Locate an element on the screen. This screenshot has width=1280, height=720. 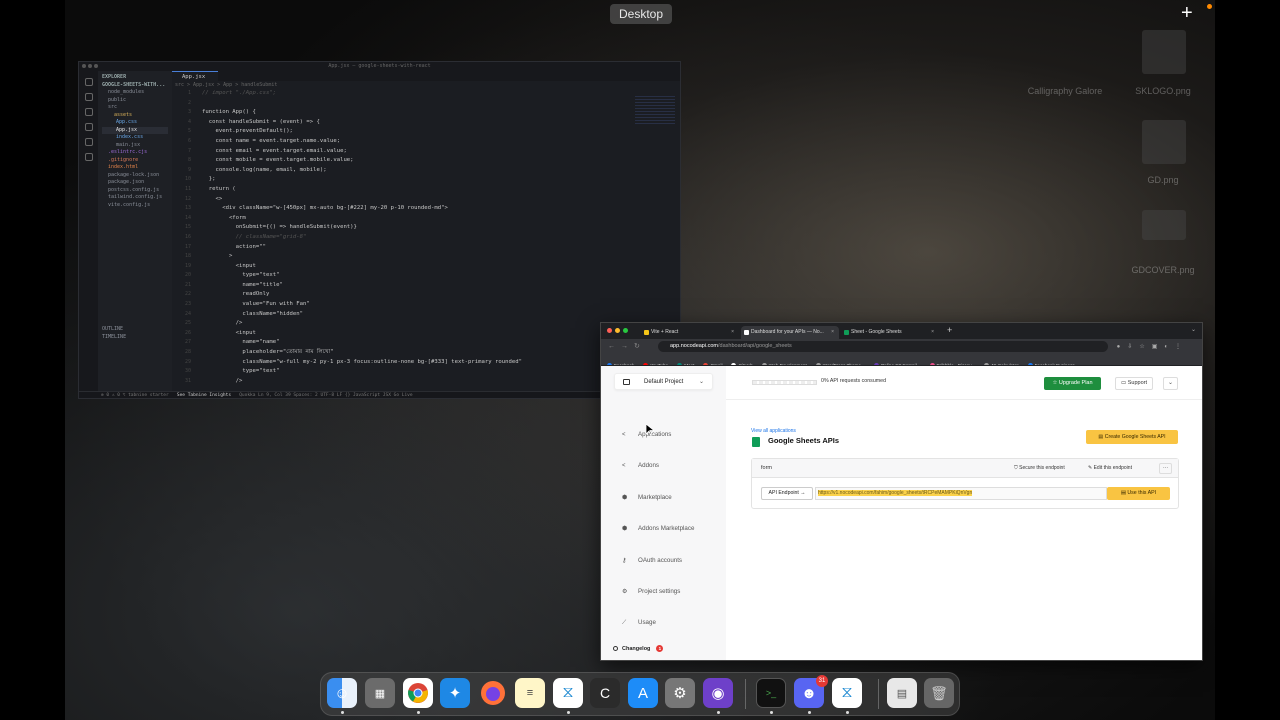
desktop-file: Calligraphy Galore is located at coordinates (1065, 91).